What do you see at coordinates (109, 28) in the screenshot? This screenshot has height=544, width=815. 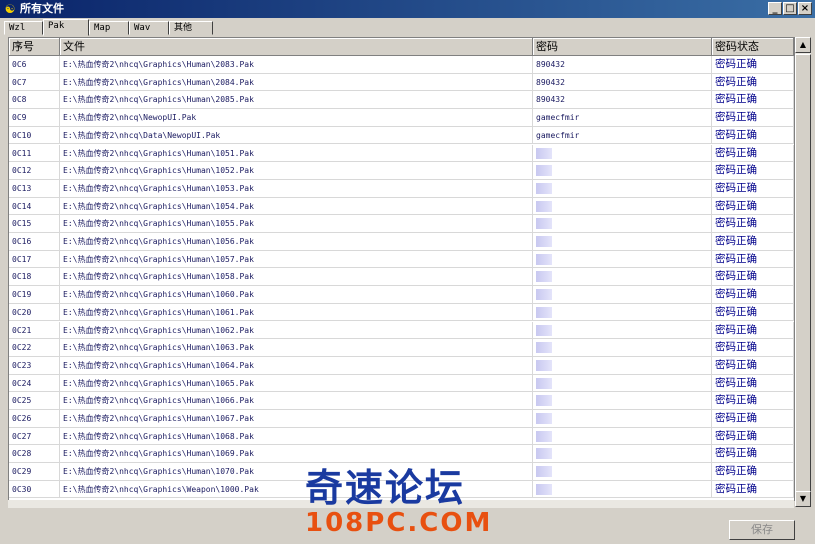 I see `tab-map: Map` at bounding box center [109, 28].